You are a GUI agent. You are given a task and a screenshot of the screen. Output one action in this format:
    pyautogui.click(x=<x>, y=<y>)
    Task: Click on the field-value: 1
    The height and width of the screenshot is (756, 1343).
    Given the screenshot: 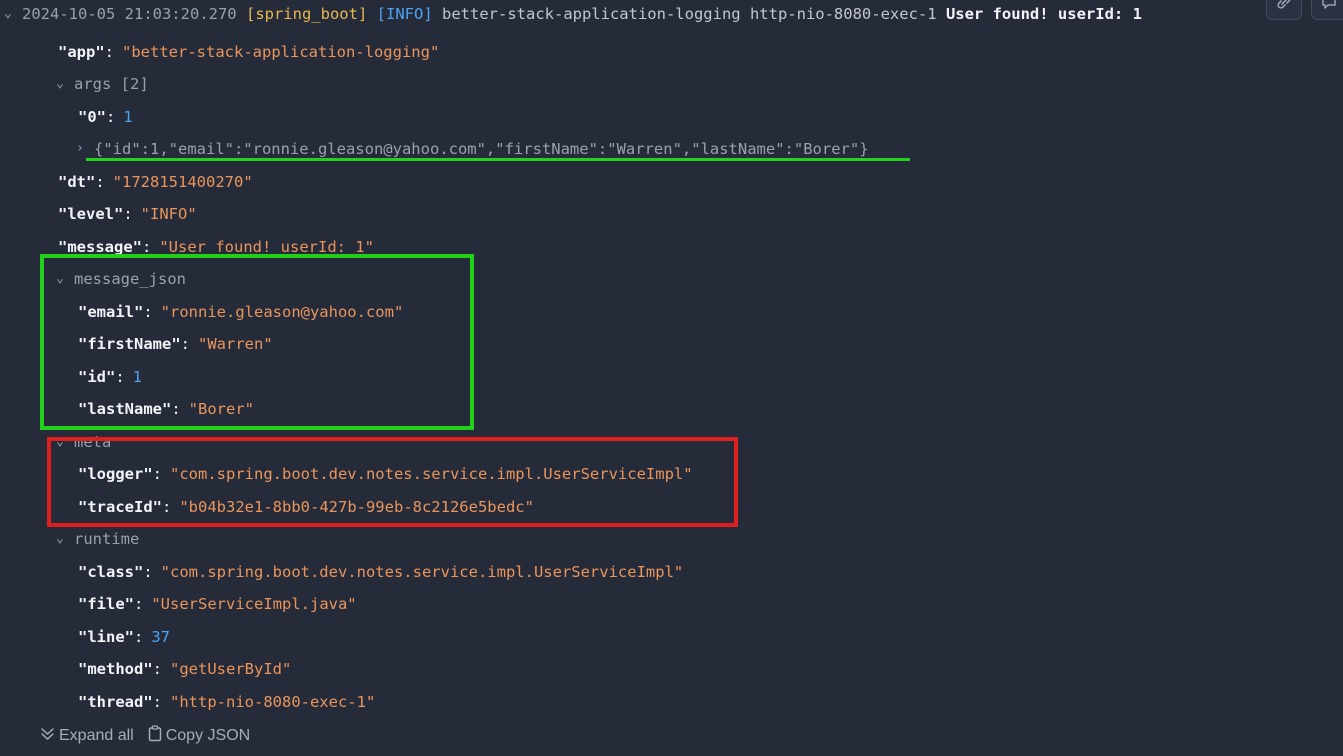 What is the action you would take?
    pyautogui.click(x=128, y=117)
    